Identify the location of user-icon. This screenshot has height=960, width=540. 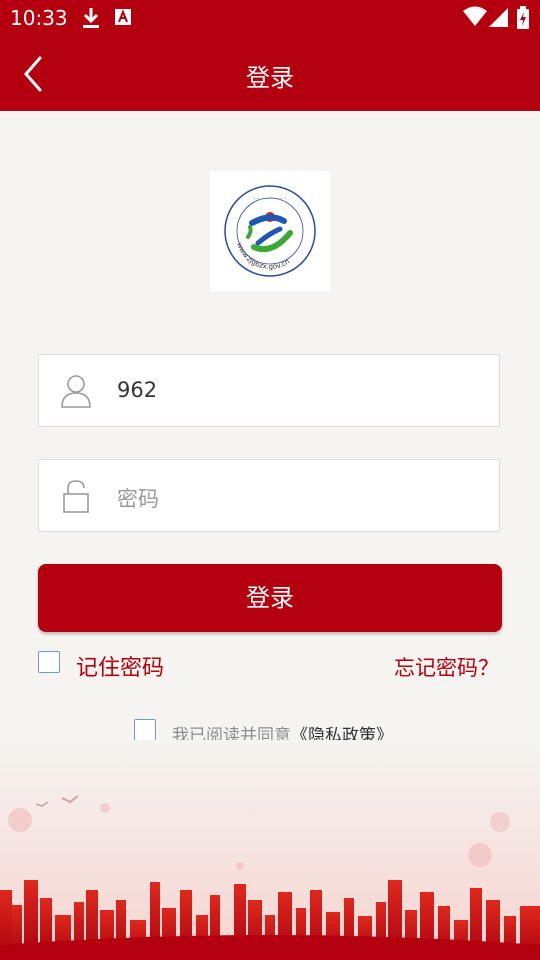
(76, 391).